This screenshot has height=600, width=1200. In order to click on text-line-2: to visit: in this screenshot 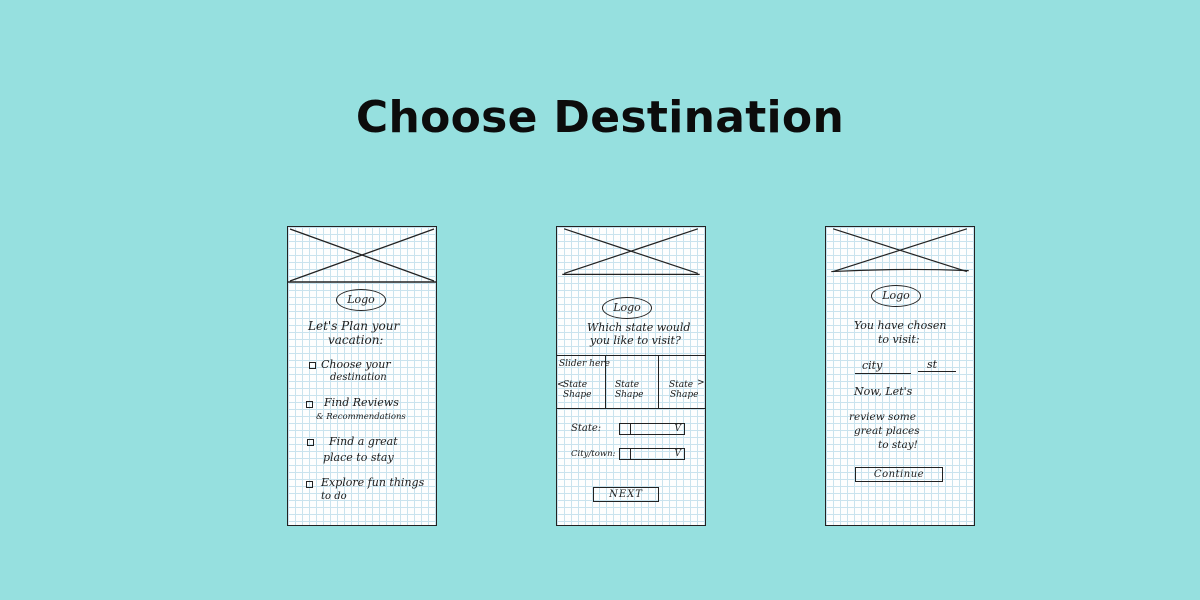, I will do `click(899, 339)`.